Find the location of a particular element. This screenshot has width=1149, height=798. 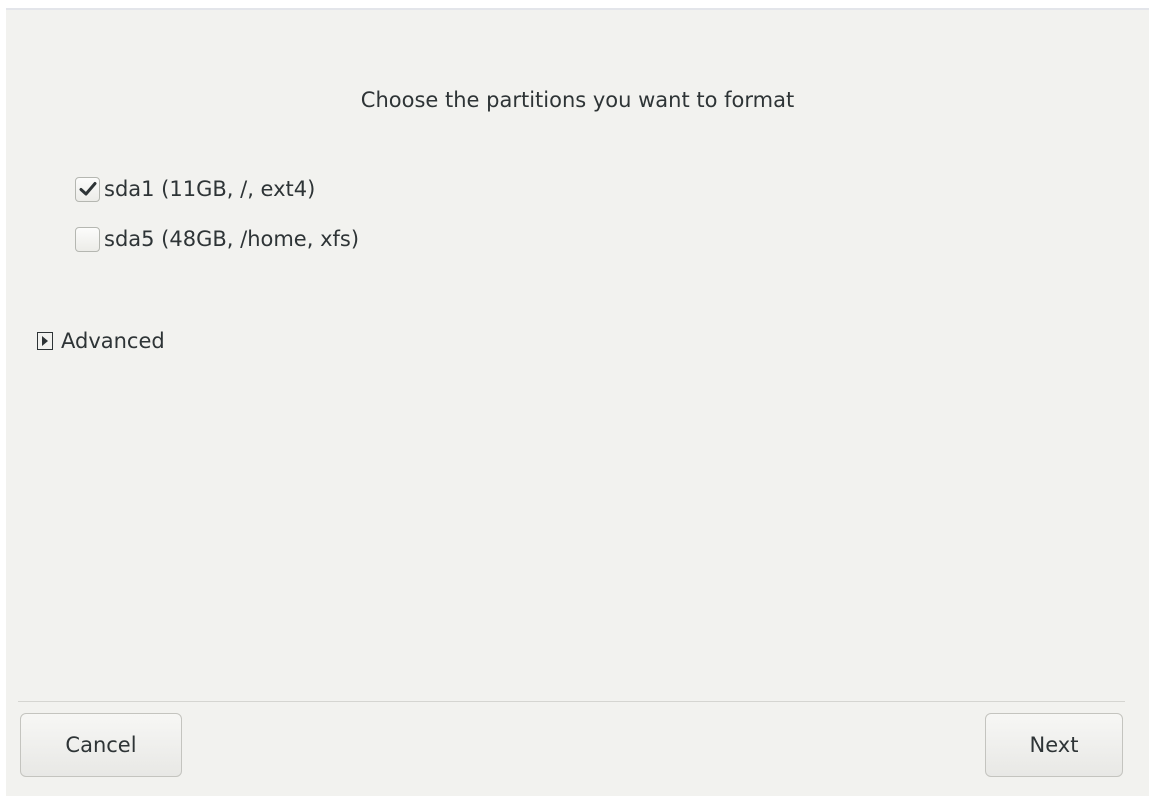

next-button: Next is located at coordinates (1054, 745).